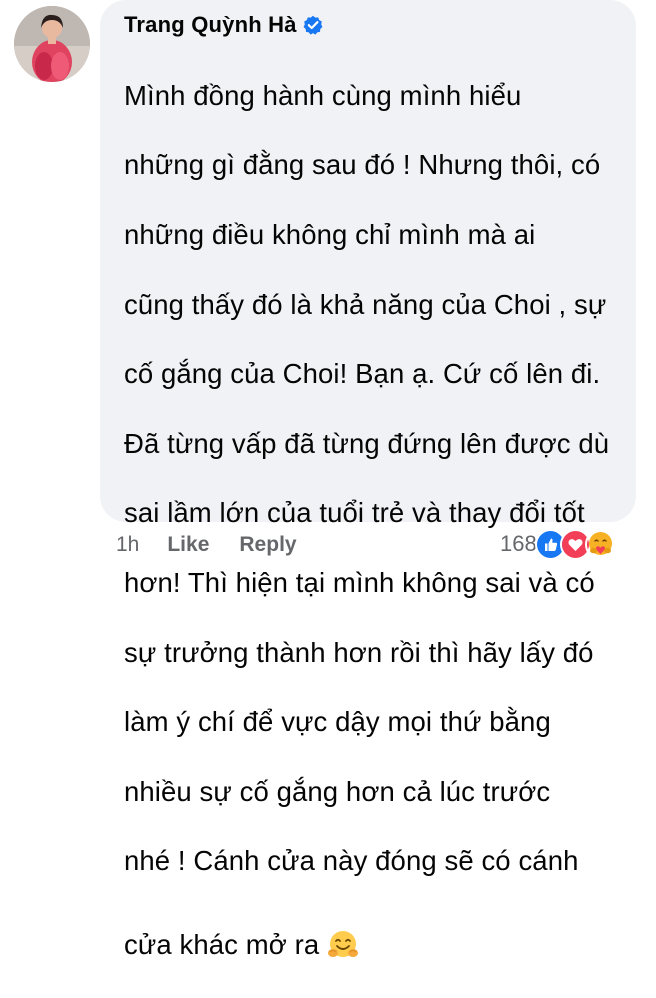 The width and height of the screenshot is (656, 998). What do you see at coordinates (351, 861) in the screenshot?
I see `comment-line: nhé ! Cánh cửa này đóng sẽ có cánh` at bounding box center [351, 861].